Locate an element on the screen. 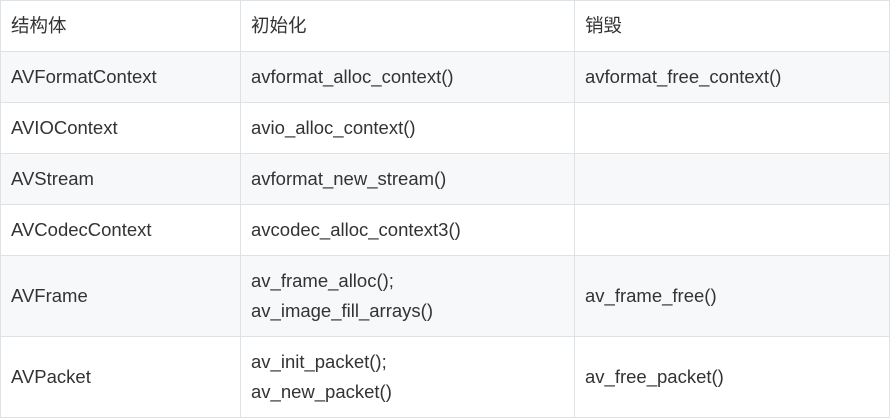 The width and height of the screenshot is (890, 418). init-line: avcodec_alloc_context3() is located at coordinates (356, 229).